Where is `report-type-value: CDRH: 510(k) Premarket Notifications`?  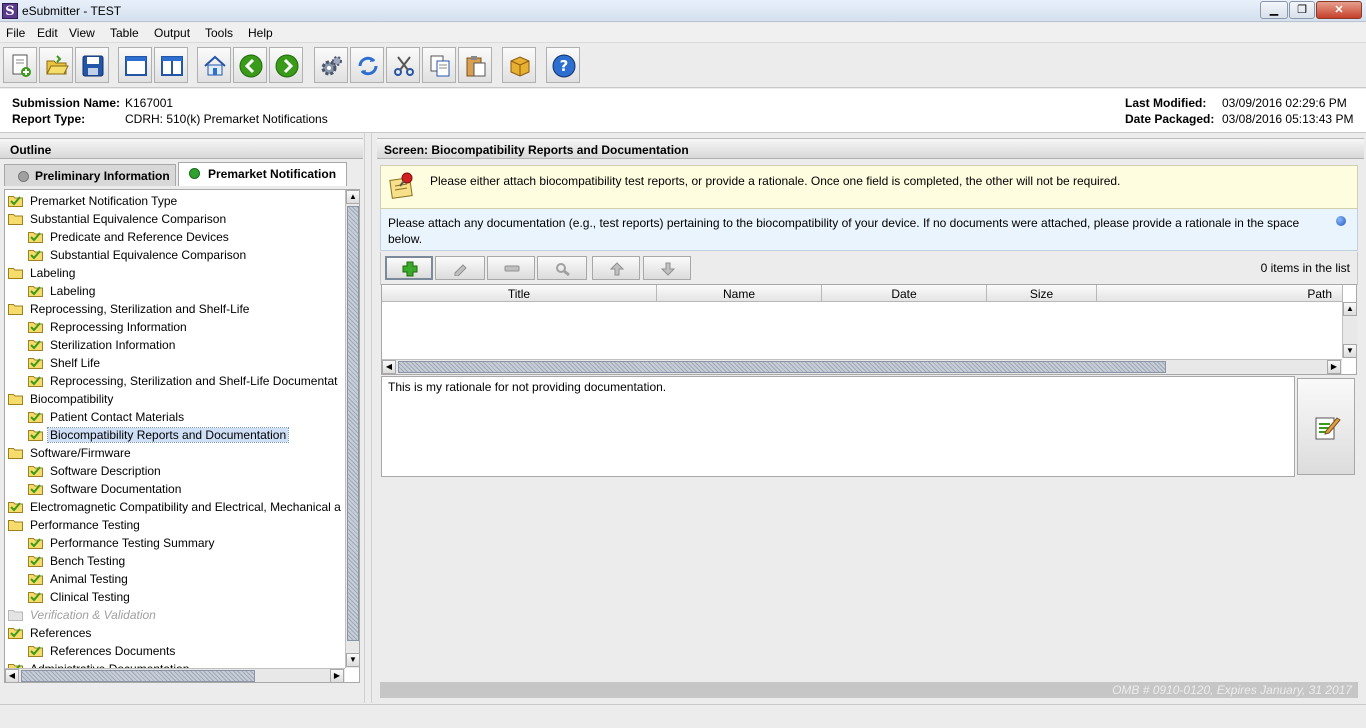
report-type-value: CDRH: 510(k) Premarket Notifications is located at coordinates (226, 119).